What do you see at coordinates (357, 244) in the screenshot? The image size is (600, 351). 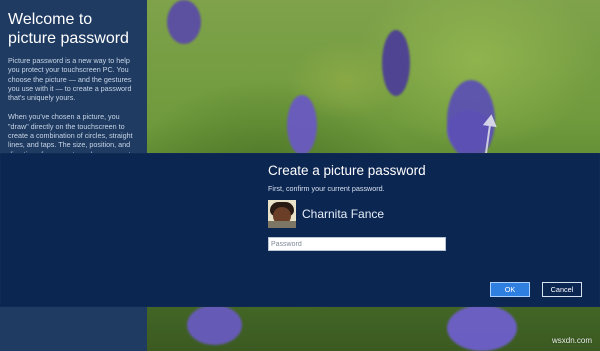 I see `password-input` at bounding box center [357, 244].